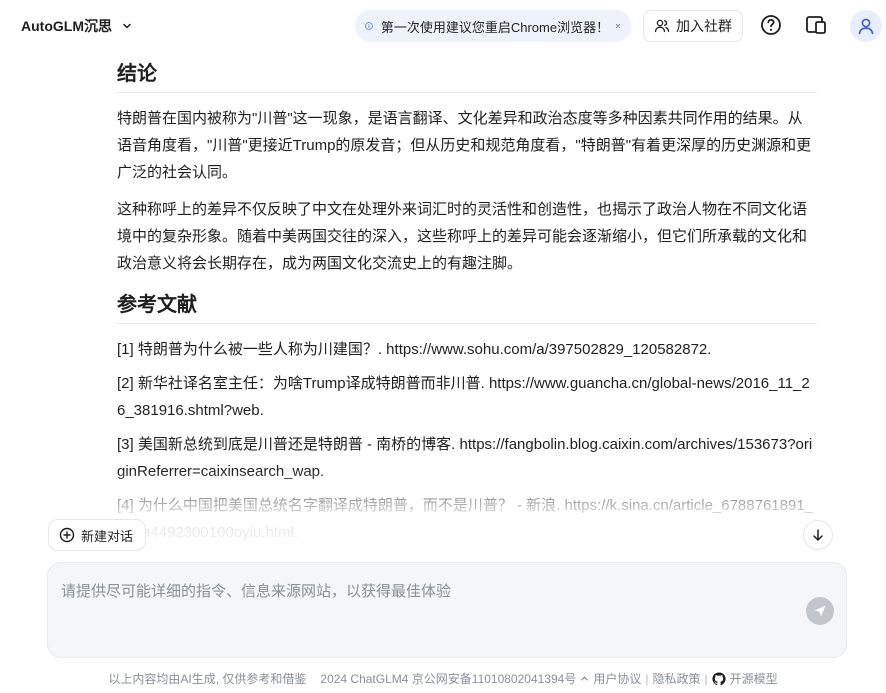 This screenshot has height=693, width=886. What do you see at coordinates (816, 25) in the screenshot?
I see `devices-icon` at bounding box center [816, 25].